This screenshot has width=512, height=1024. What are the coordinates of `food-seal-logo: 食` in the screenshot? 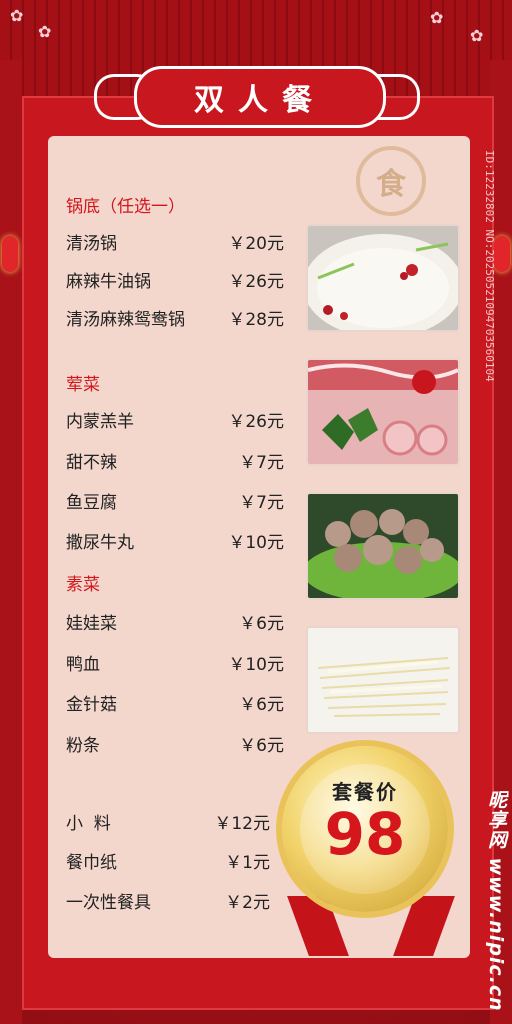 It's located at (391, 181).